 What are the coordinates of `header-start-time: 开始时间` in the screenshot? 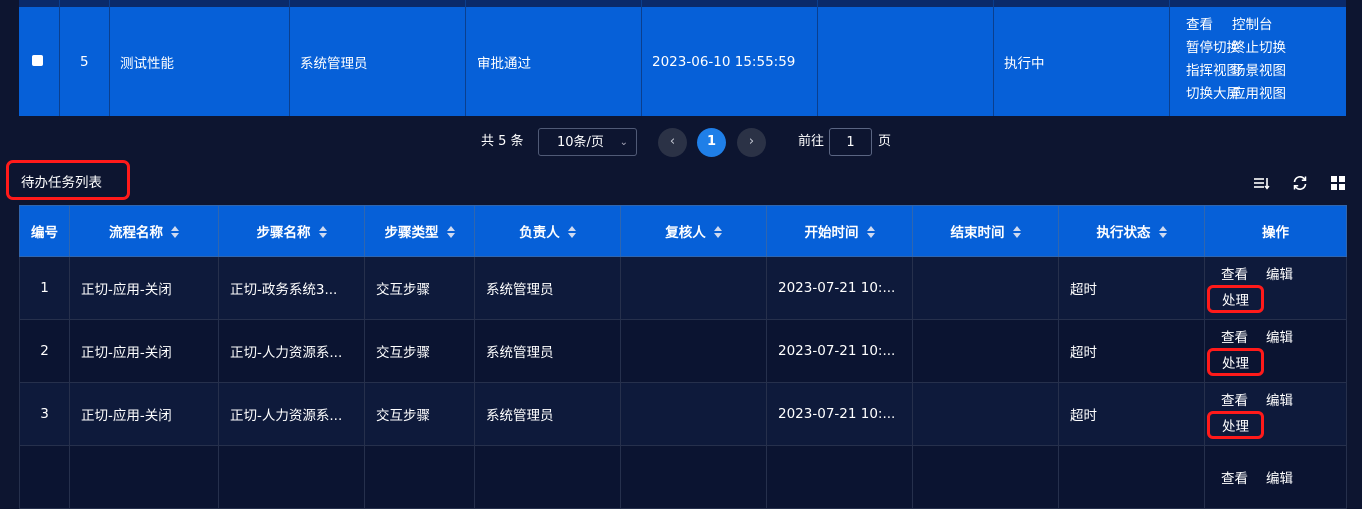 It's located at (839, 231).